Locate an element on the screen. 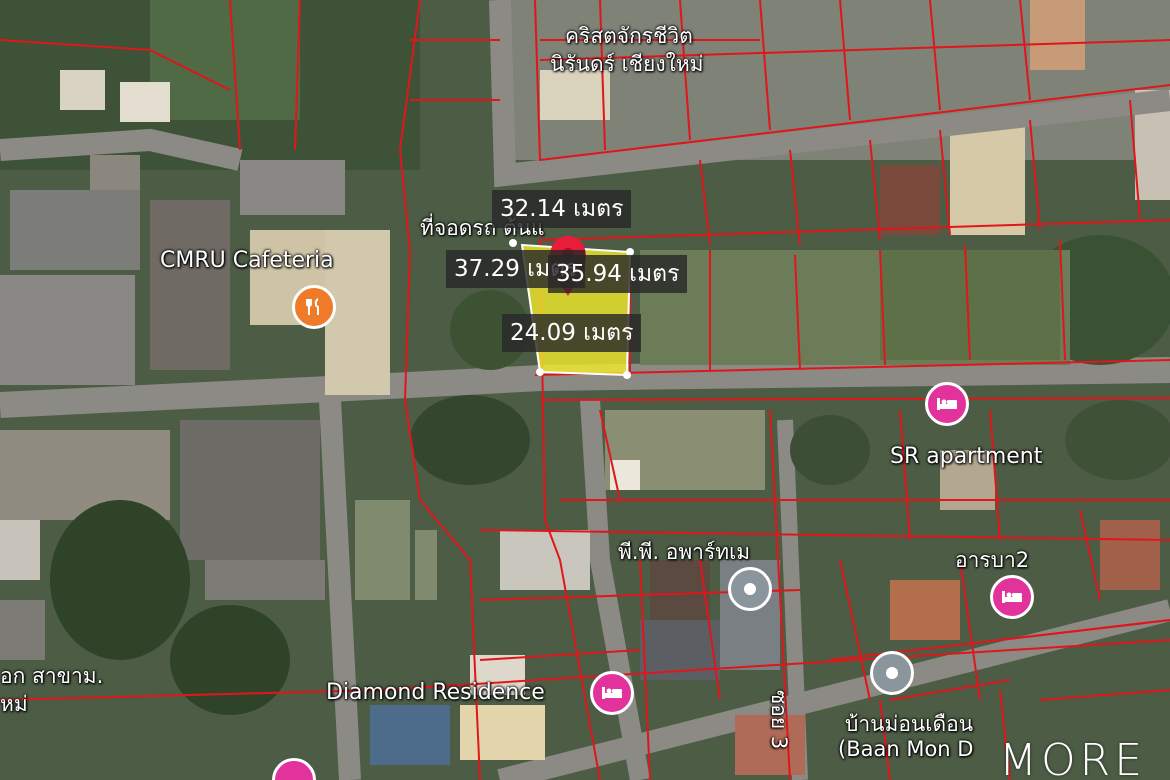 The image size is (1170, 780). place-label-sr-apartment: SR apartment is located at coordinates (966, 456).